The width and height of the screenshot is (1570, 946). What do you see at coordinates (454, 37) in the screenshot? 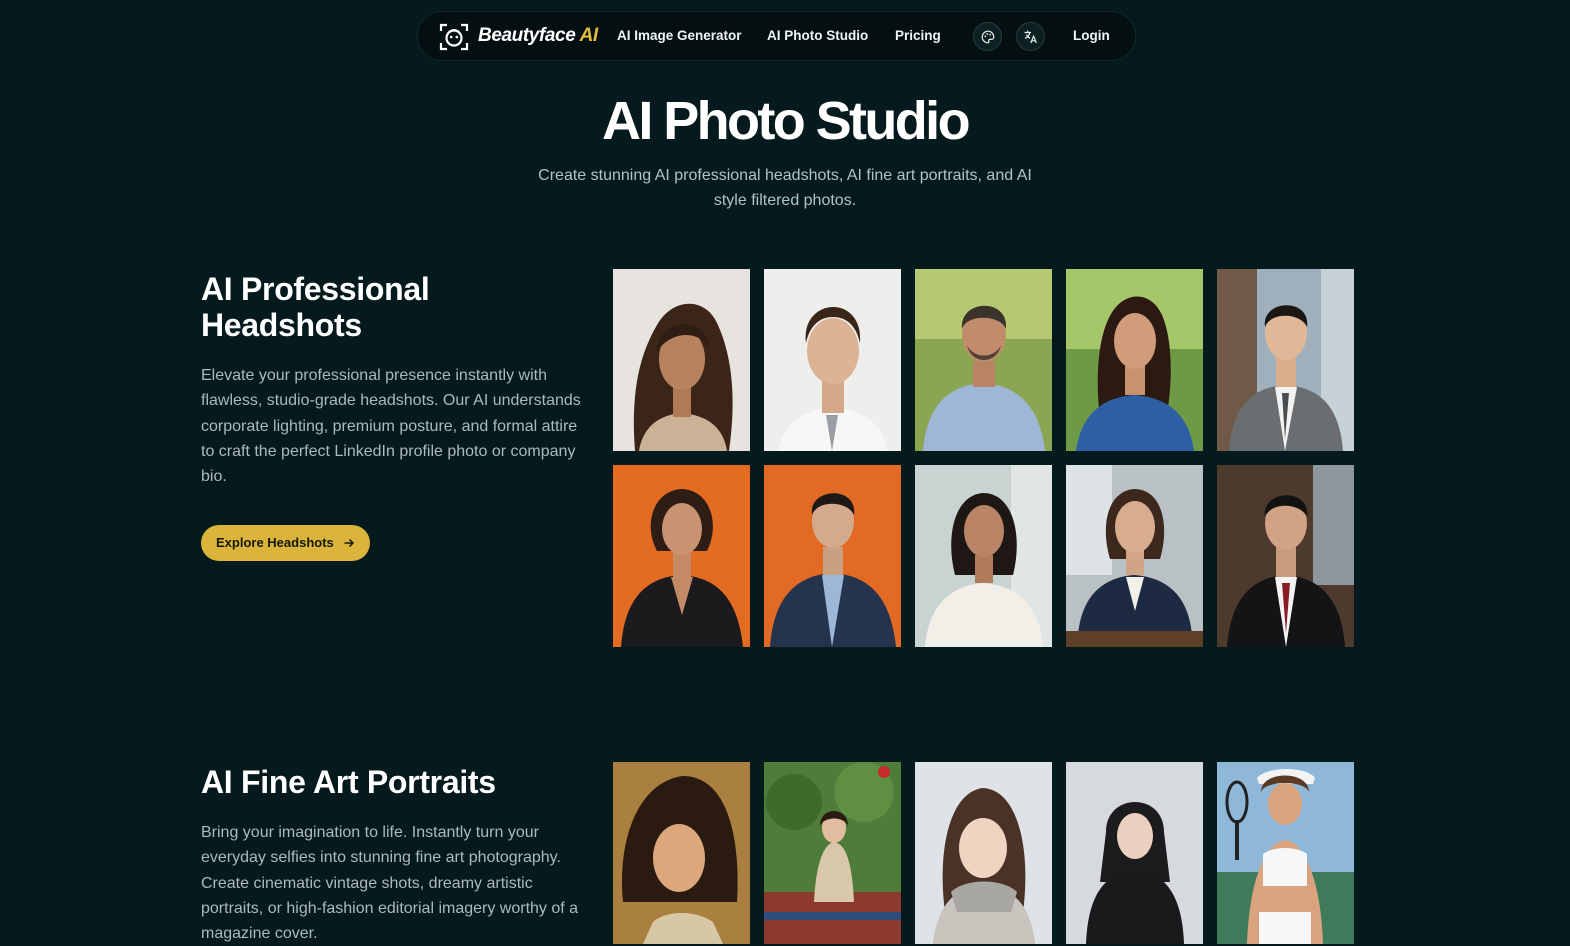
I see `face-scan-logo-icon` at bounding box center [454, 37].